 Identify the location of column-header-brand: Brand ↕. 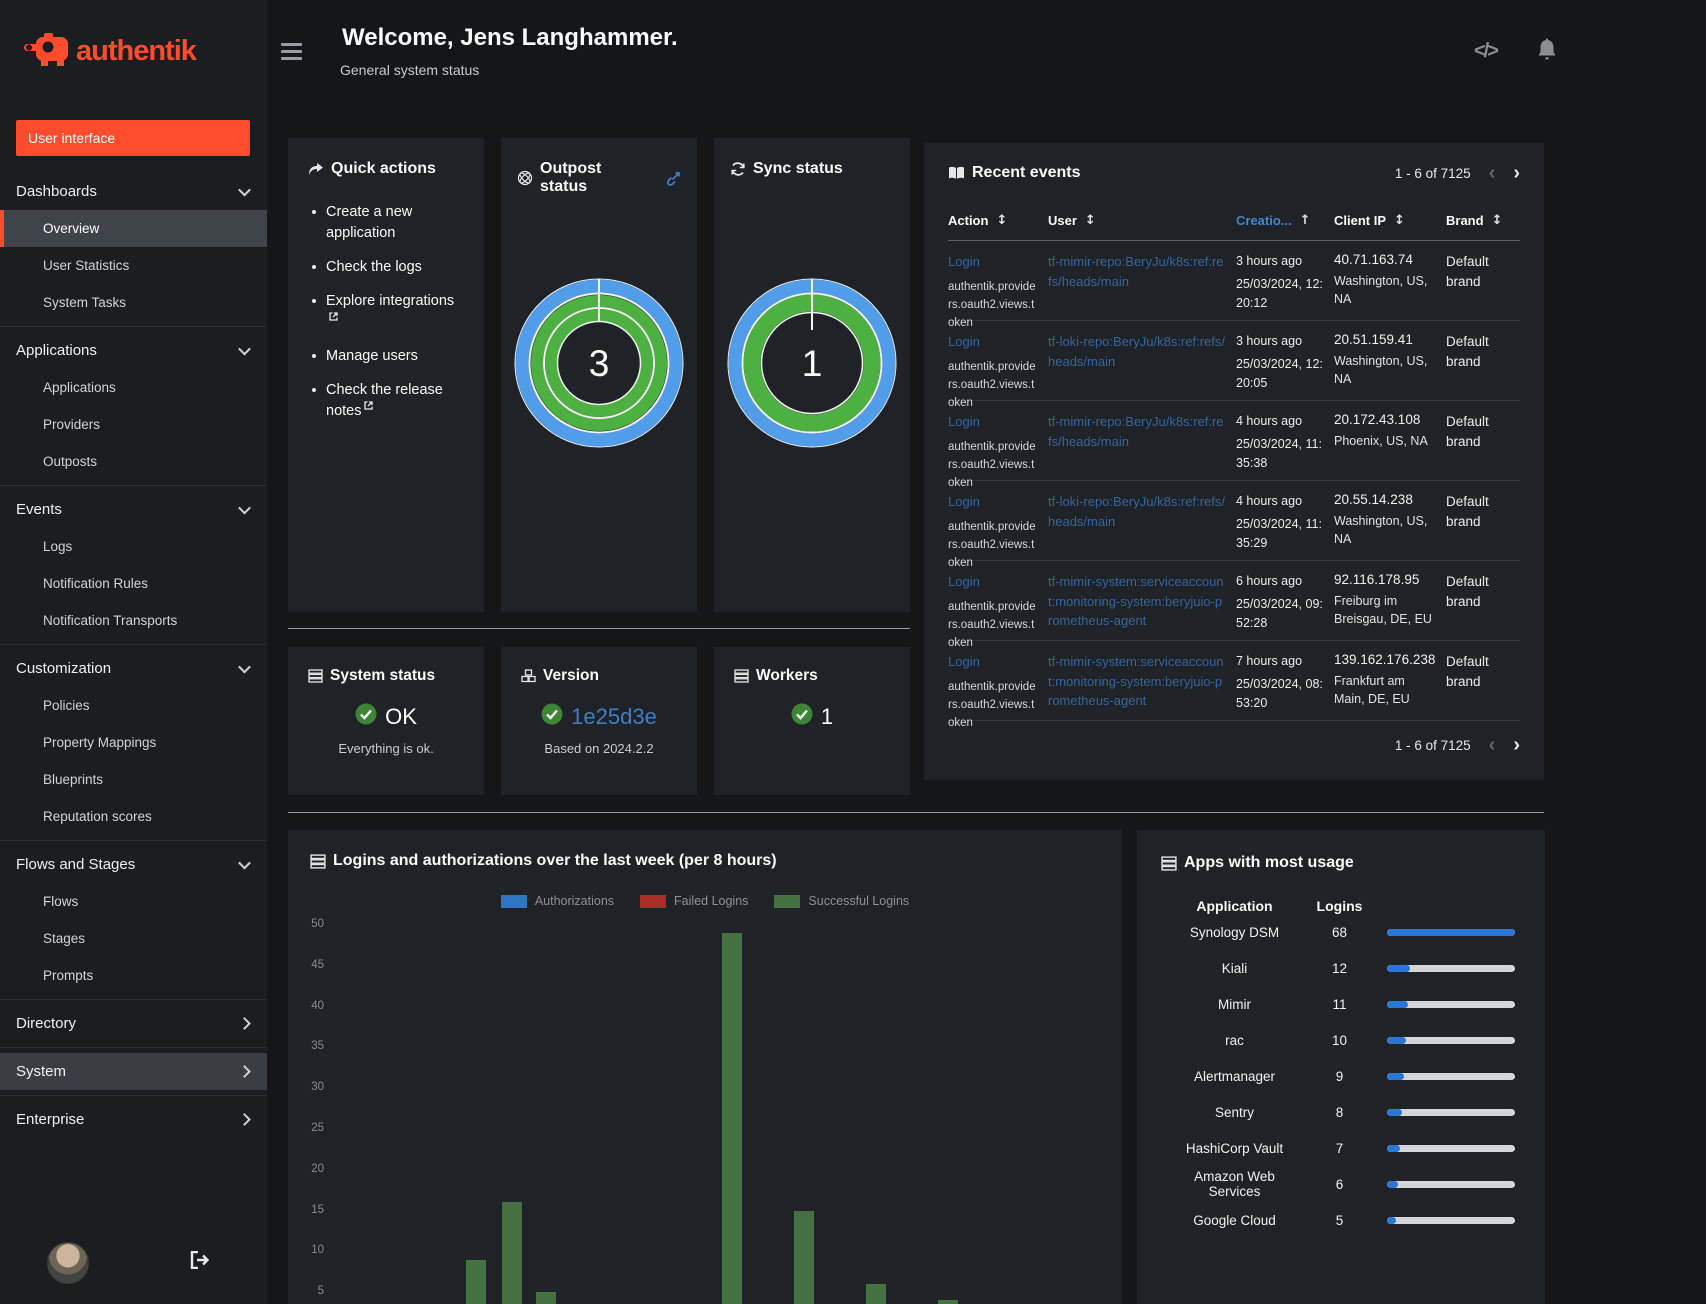
(1483, 220).